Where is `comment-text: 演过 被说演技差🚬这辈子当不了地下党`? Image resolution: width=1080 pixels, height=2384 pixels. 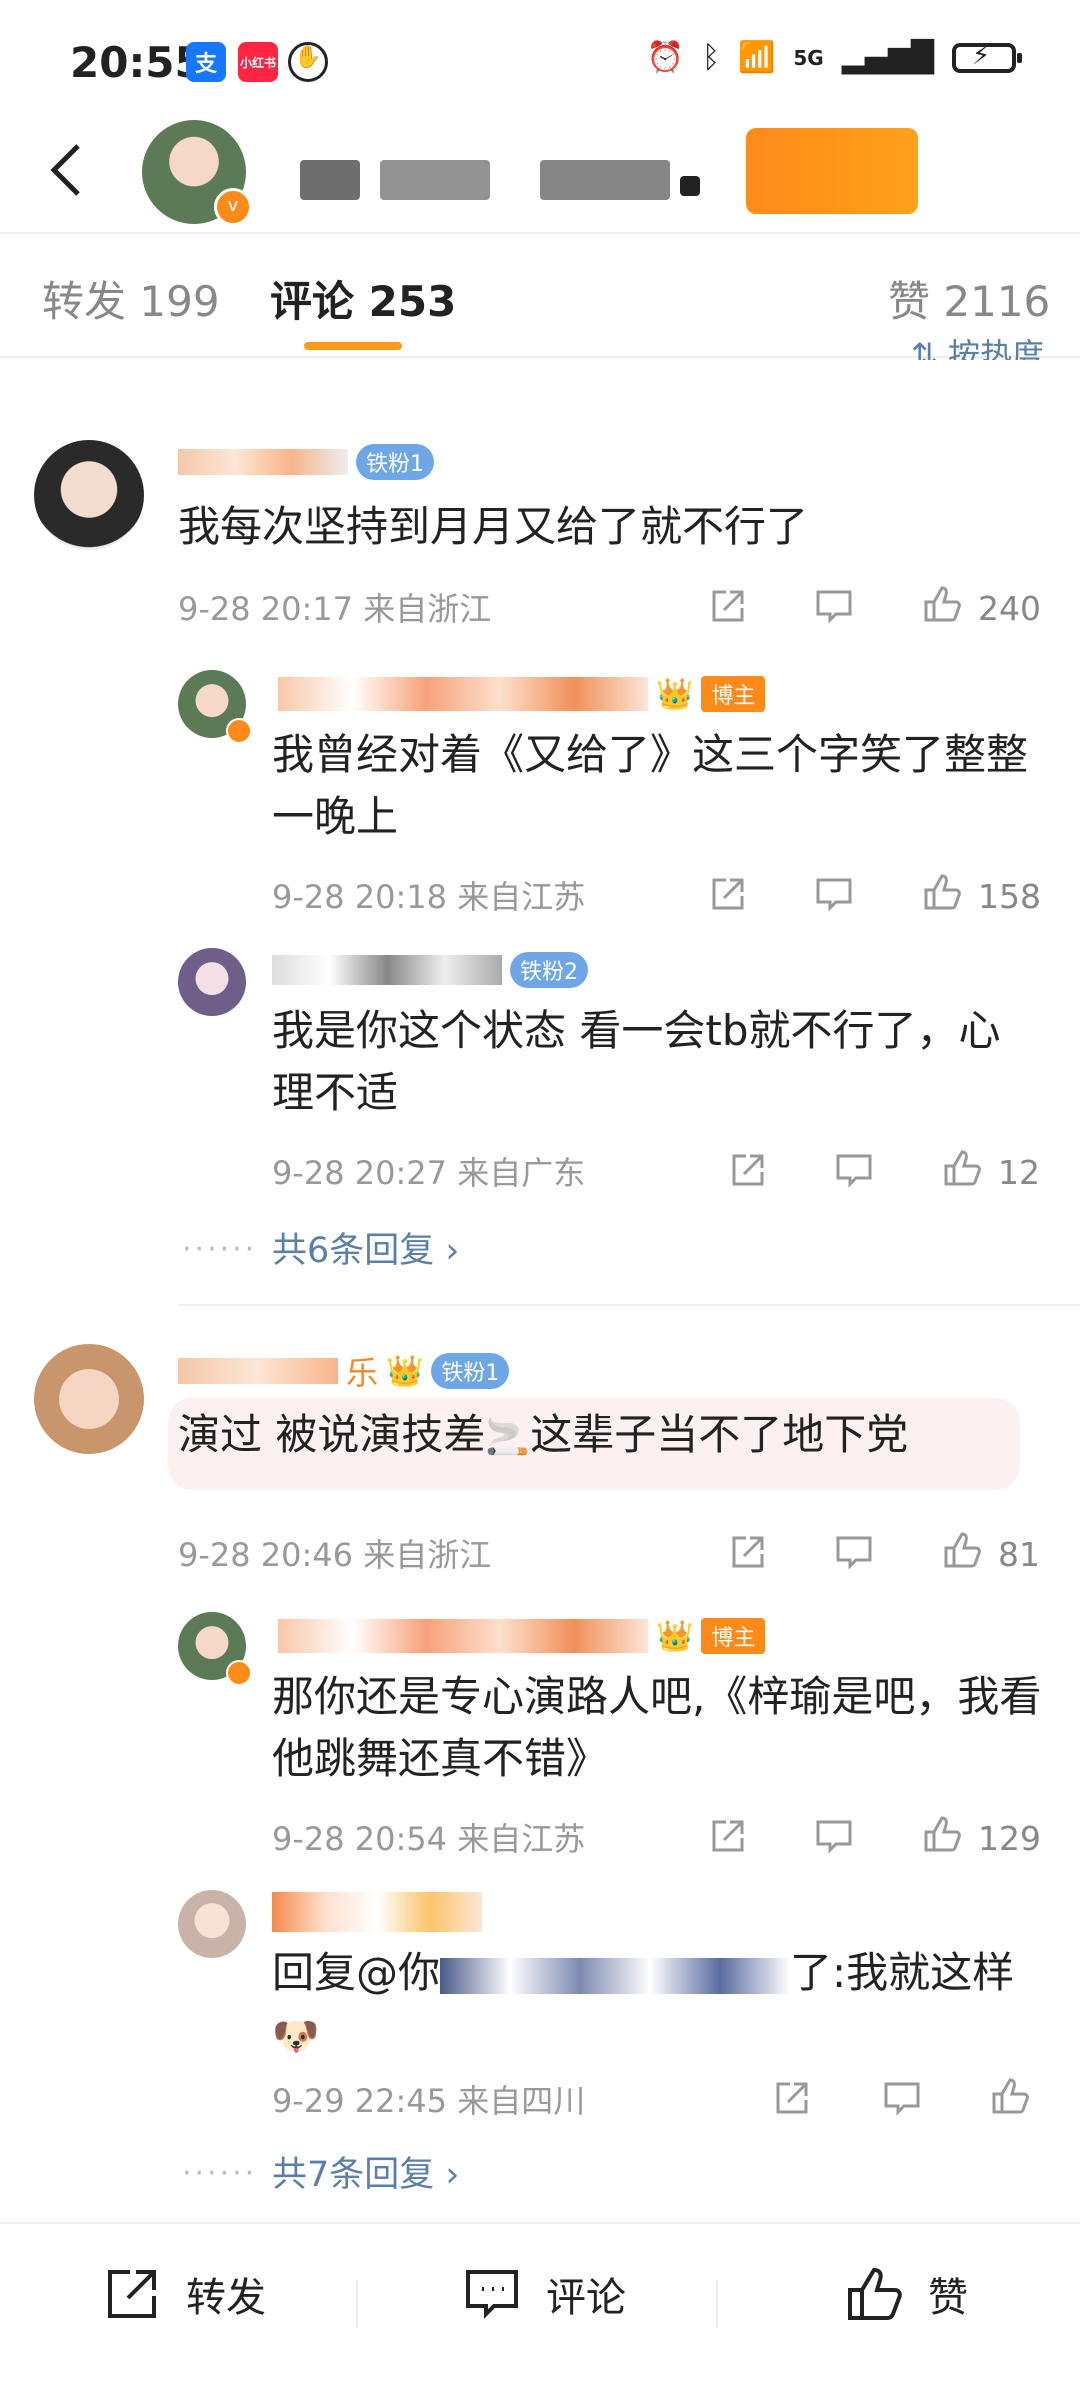
comment-text: 演过 被说演技差🚬这辈子当不了地下党 is located at coordinates (543, 1434).